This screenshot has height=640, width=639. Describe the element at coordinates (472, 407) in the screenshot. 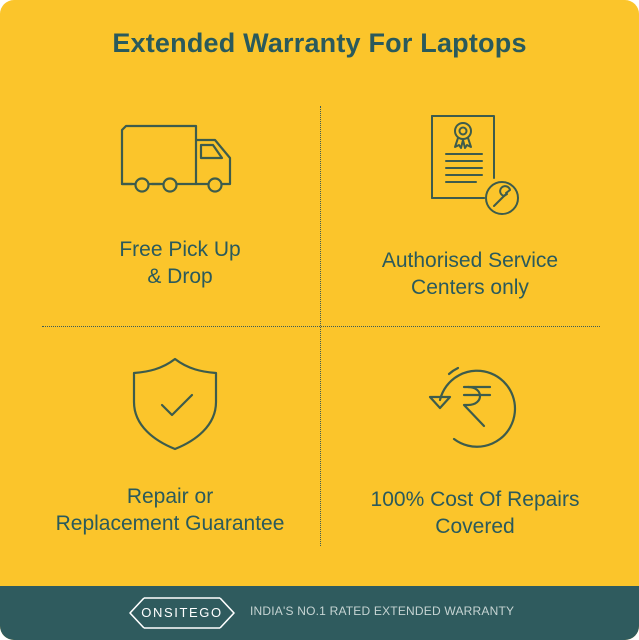

I see `rupee-refresh-icon` at that location.